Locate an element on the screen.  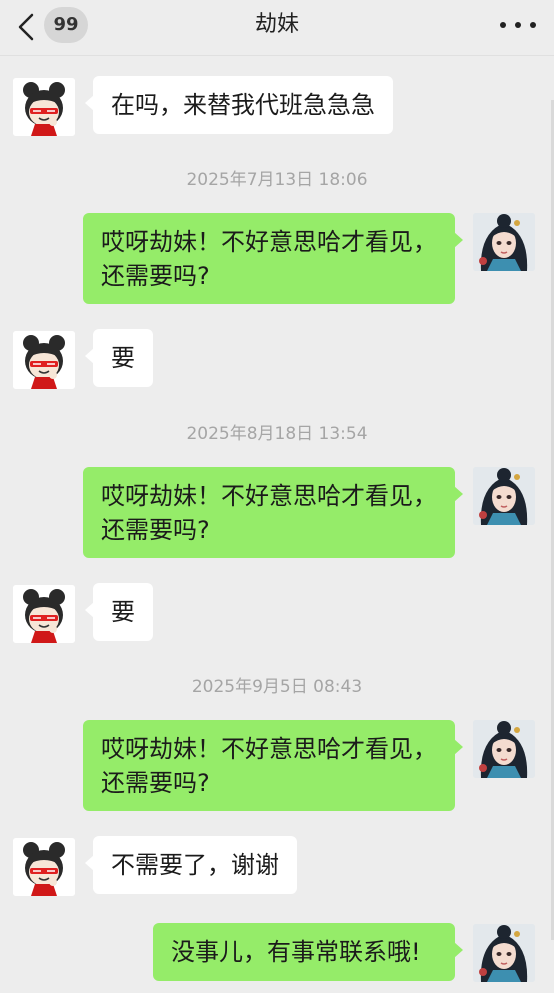
chat-header: 99 劫妹 is located at coordinates (277, 28).